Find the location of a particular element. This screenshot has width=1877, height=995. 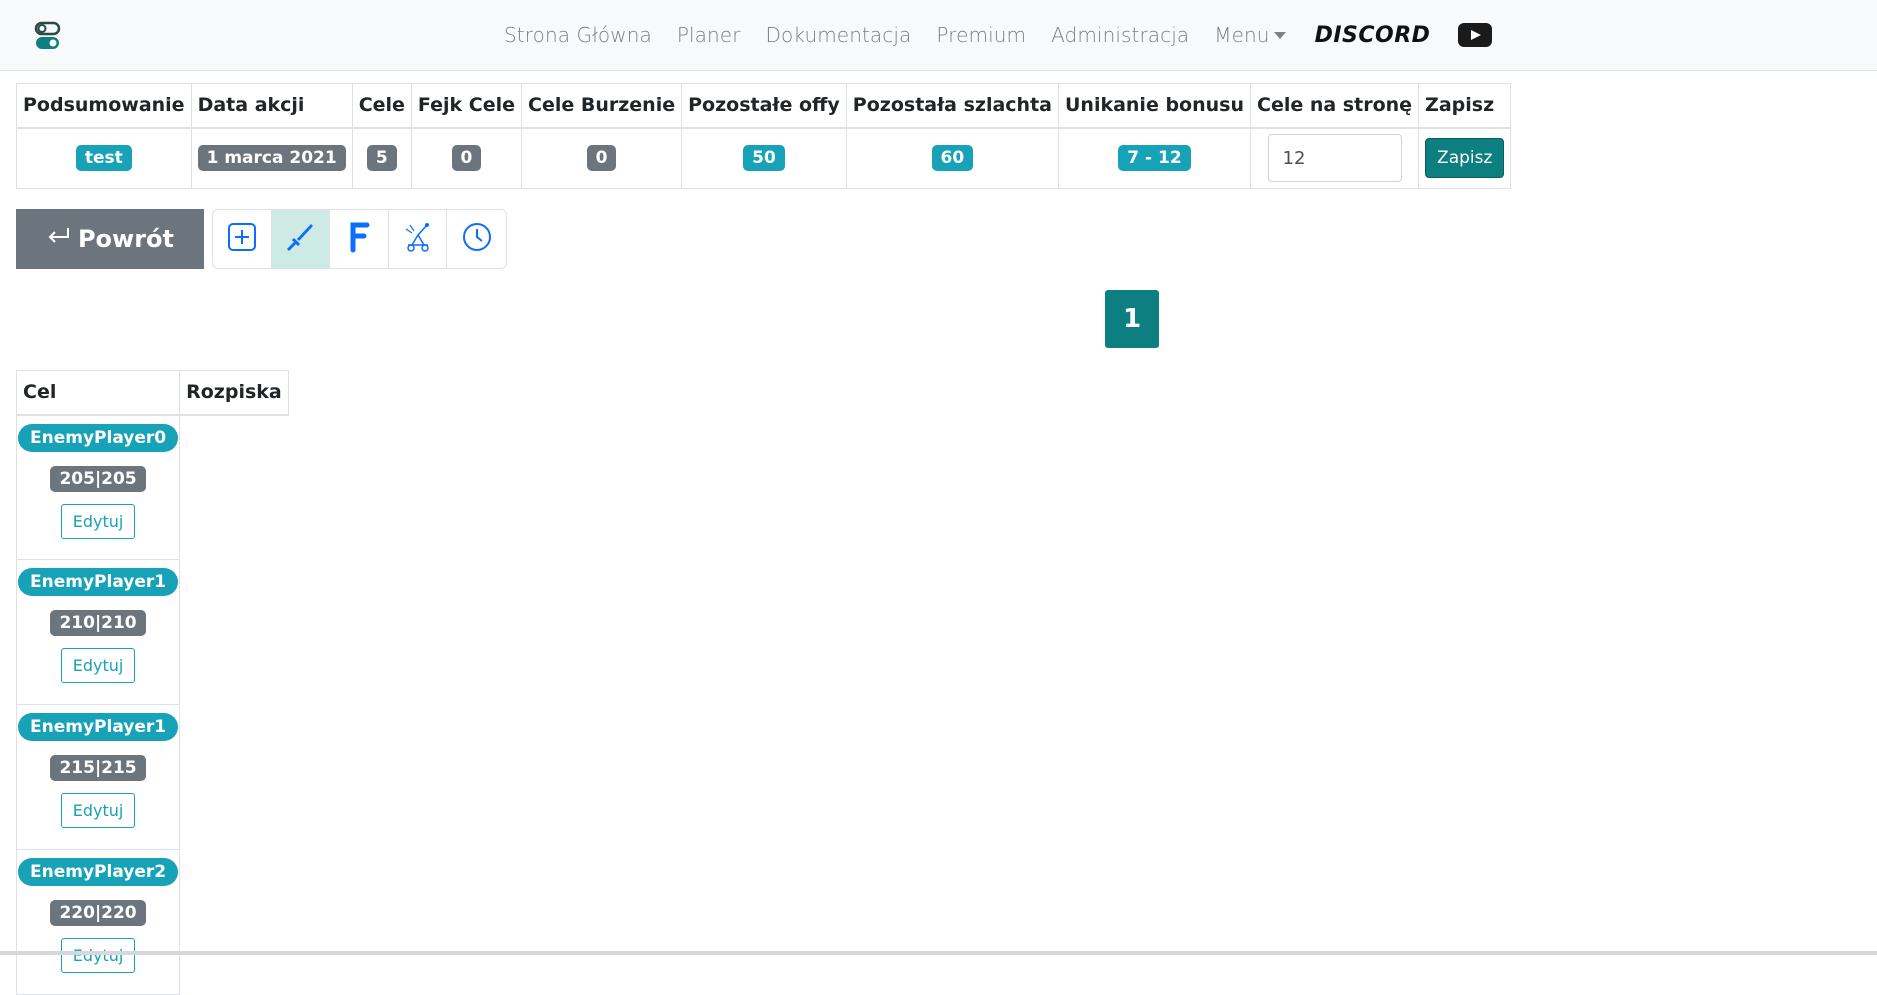

clock-icon is located at coordinates (477, 239).